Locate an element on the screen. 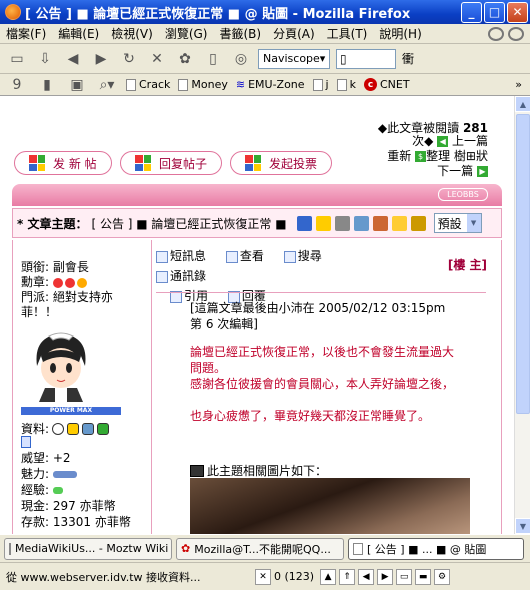  prev-arrow-icon: ◀ is located at coordinates (443, 141).